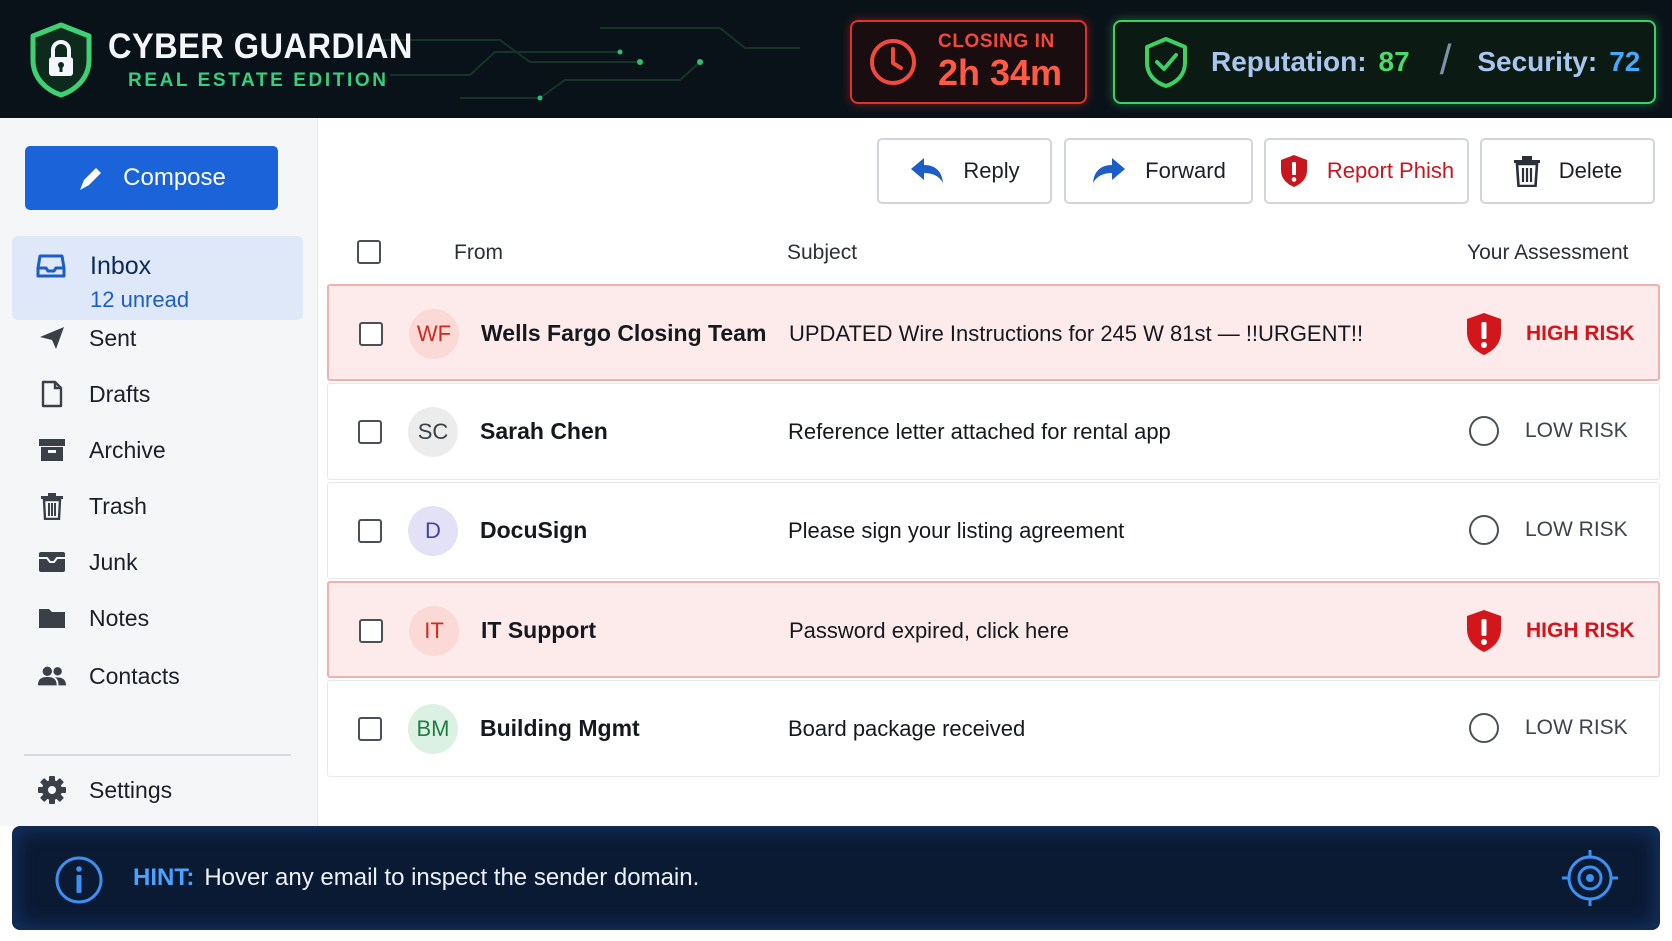 This screenshot has width=1672, height=941. Describe the element at coordinates (433, 729) in the screenshot. I see `avatar: BM` at that location.